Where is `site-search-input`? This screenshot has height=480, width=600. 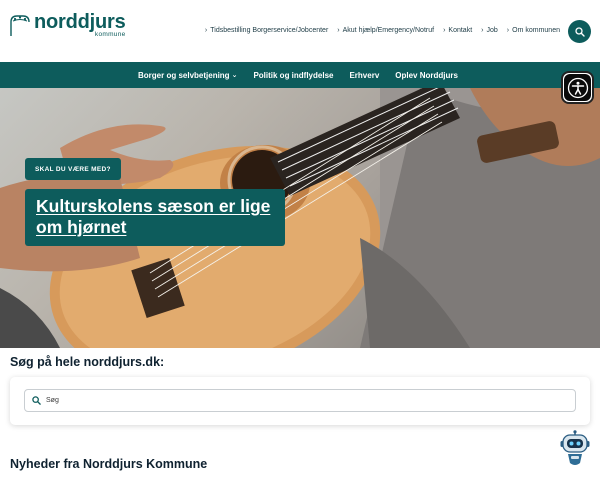 site-search-input is located at coordinates (296, 400).